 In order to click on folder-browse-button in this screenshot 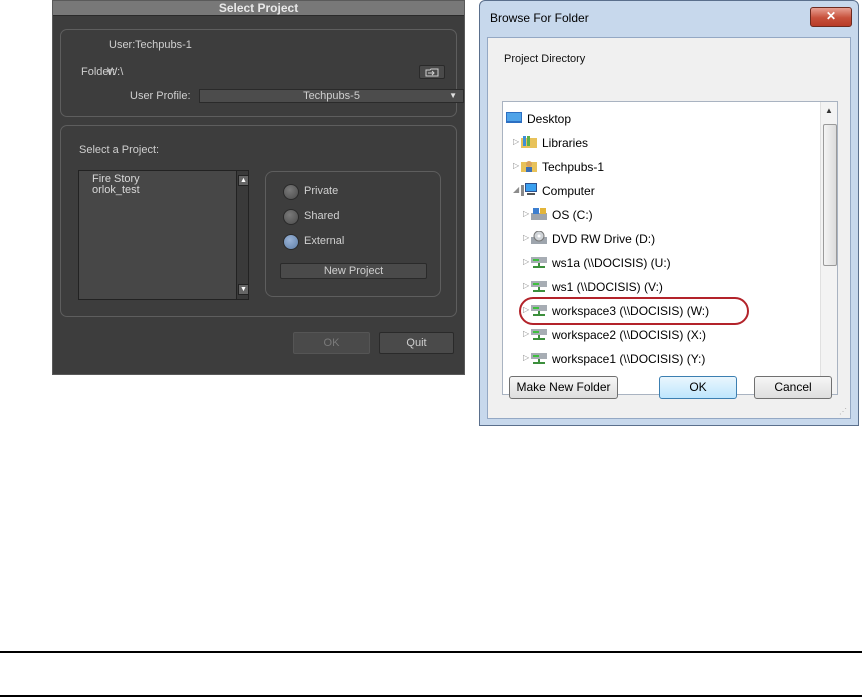, I will do `click(432, 72)`.